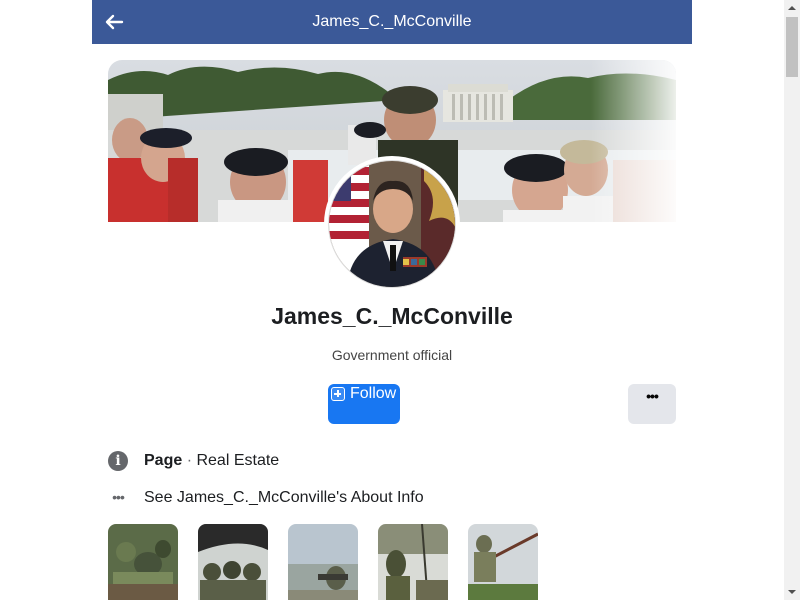 The width and height of the screenshot is (800, 605). I want to click on follow-label: Follow, so click(373, 393).